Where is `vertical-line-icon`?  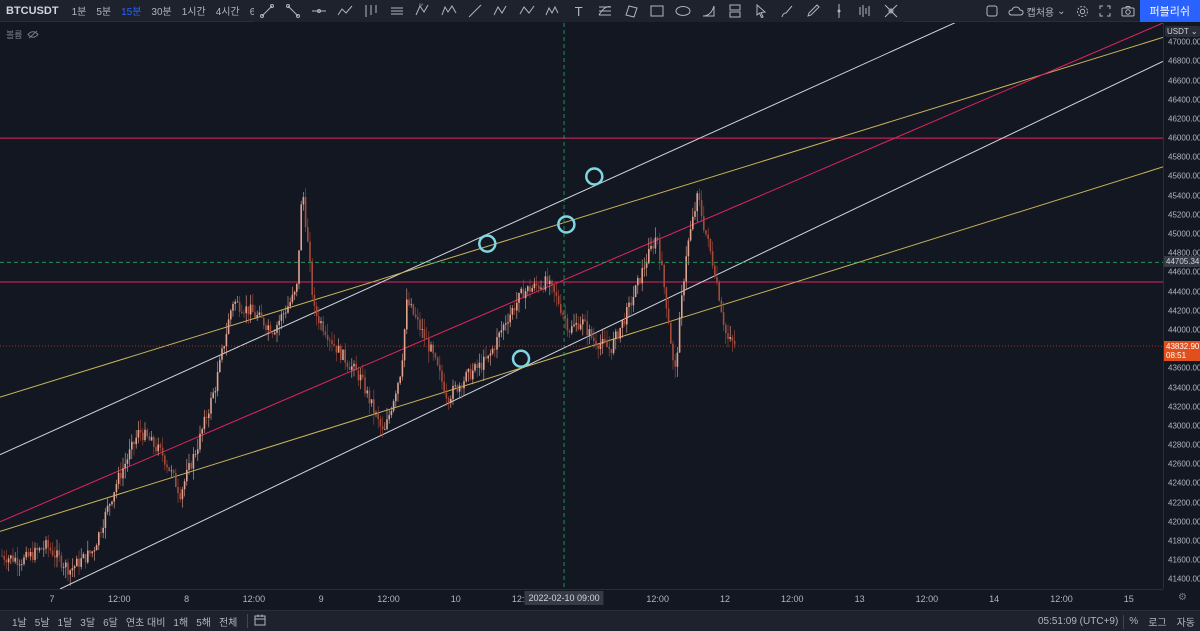 vertical-line-icon is located at coordinates (839, 11).